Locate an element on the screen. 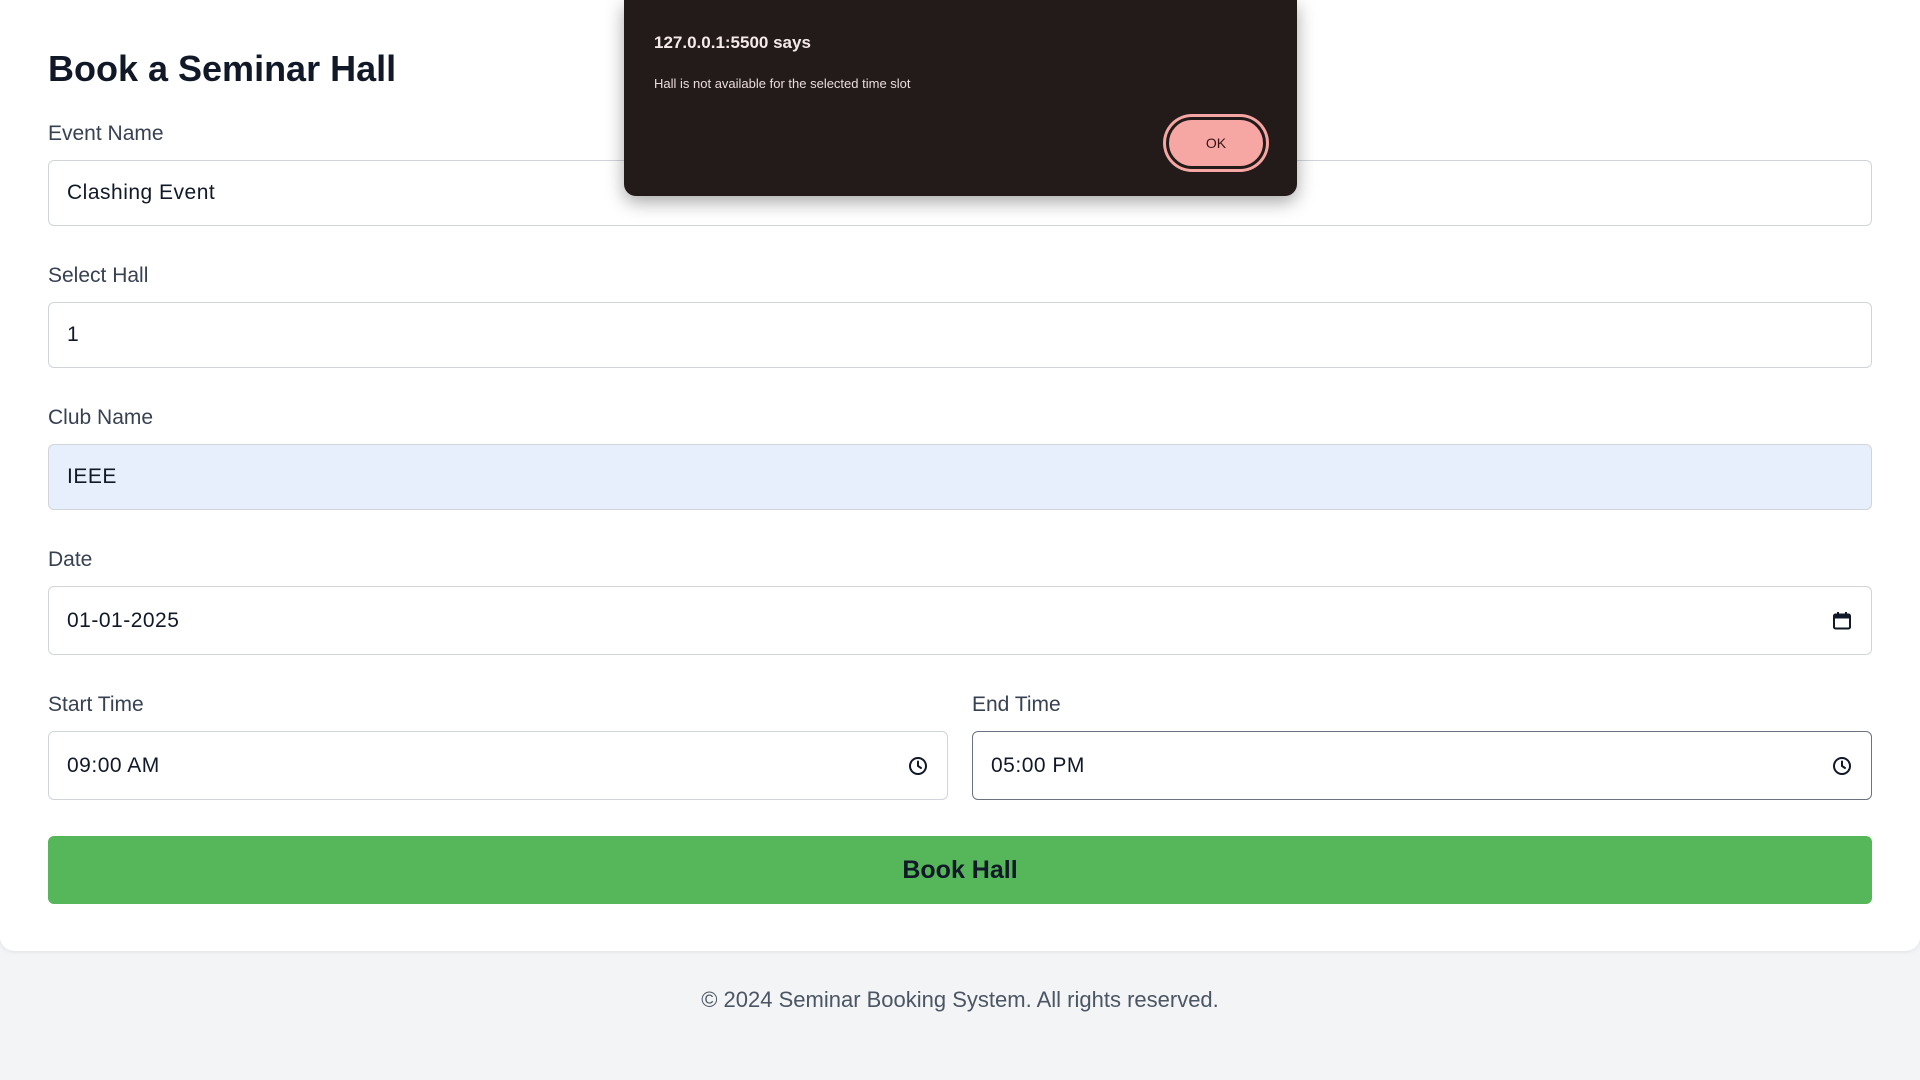 This screenshot has height=1080, width=1920. start-time-label: Start Time is located at coordinates (96, 704).